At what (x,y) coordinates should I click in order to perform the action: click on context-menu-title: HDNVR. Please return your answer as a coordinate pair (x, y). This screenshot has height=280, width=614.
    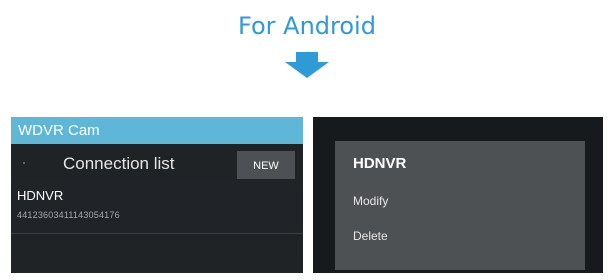
    Looking at the image, I should click on (380, 163).